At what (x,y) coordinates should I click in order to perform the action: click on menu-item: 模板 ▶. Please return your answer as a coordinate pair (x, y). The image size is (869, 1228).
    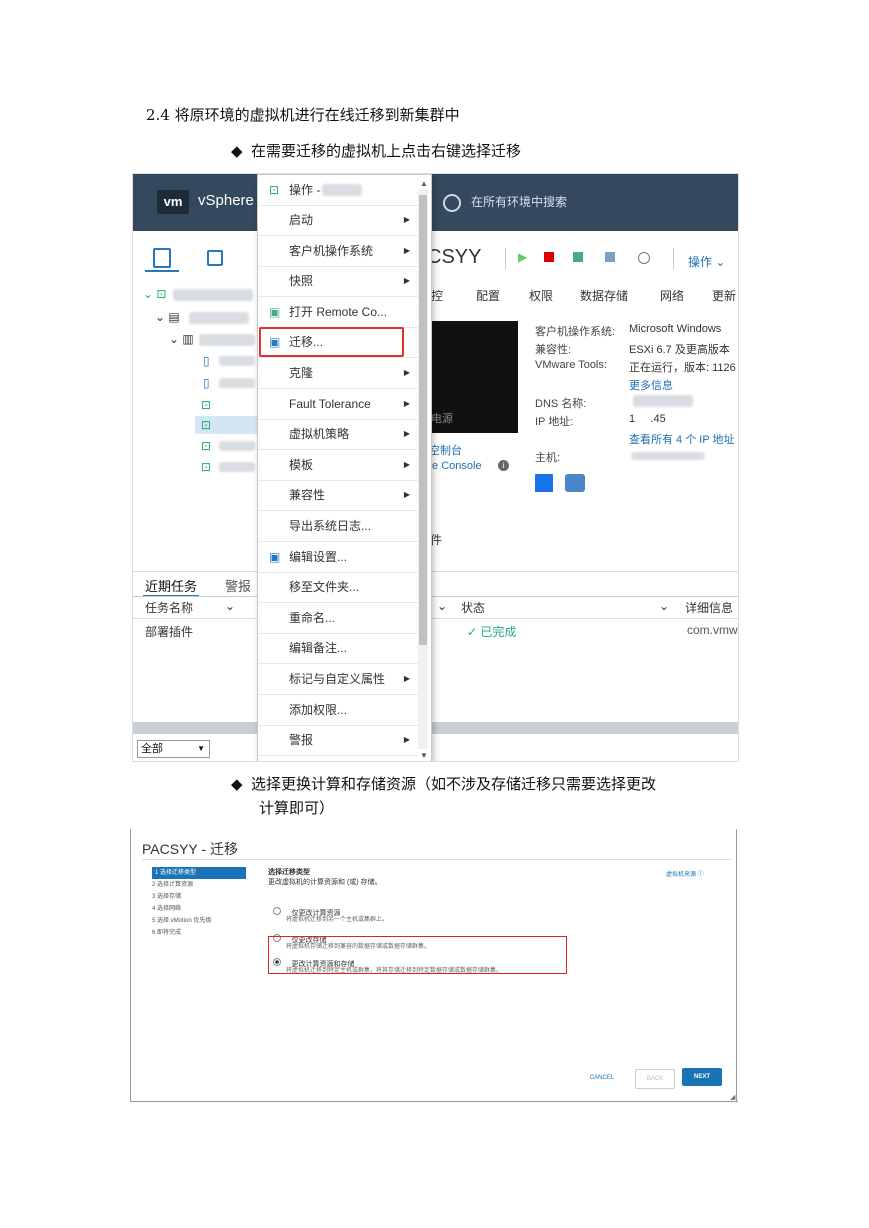
    Looking at the image, I should click on (338, 465).